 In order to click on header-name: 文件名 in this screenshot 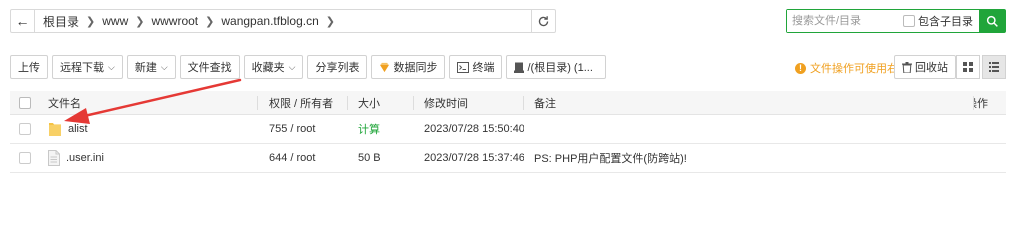, I will do `click(149, 102)`.